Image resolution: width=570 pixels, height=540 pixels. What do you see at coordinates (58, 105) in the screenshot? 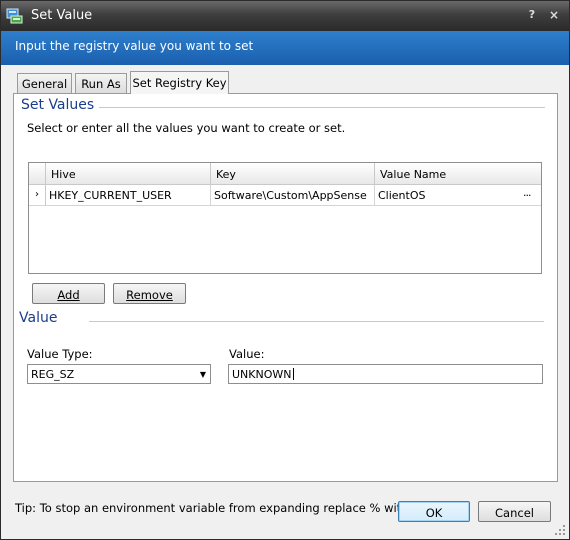
I see `set-values-heading: Set Values` at bounding box center [58, 105].